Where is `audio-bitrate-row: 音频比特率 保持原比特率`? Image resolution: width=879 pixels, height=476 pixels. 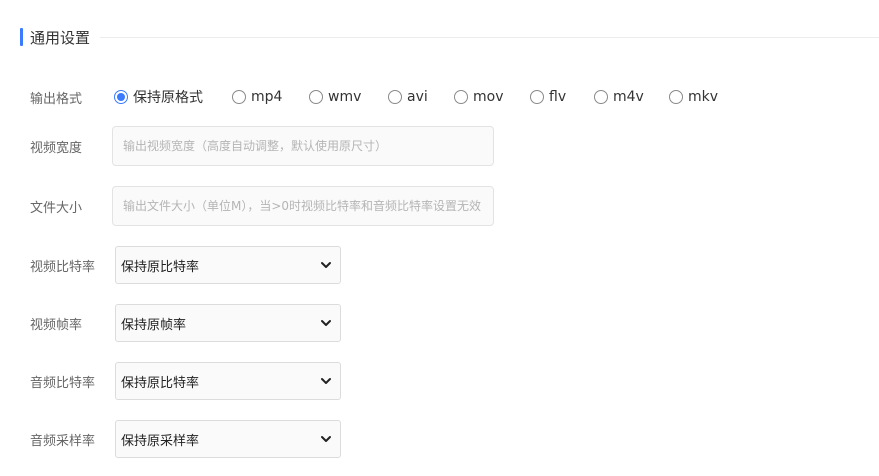 audio-bitrate-row: 音频比特率 保持原比特率 is located at coordinates (439, 381).